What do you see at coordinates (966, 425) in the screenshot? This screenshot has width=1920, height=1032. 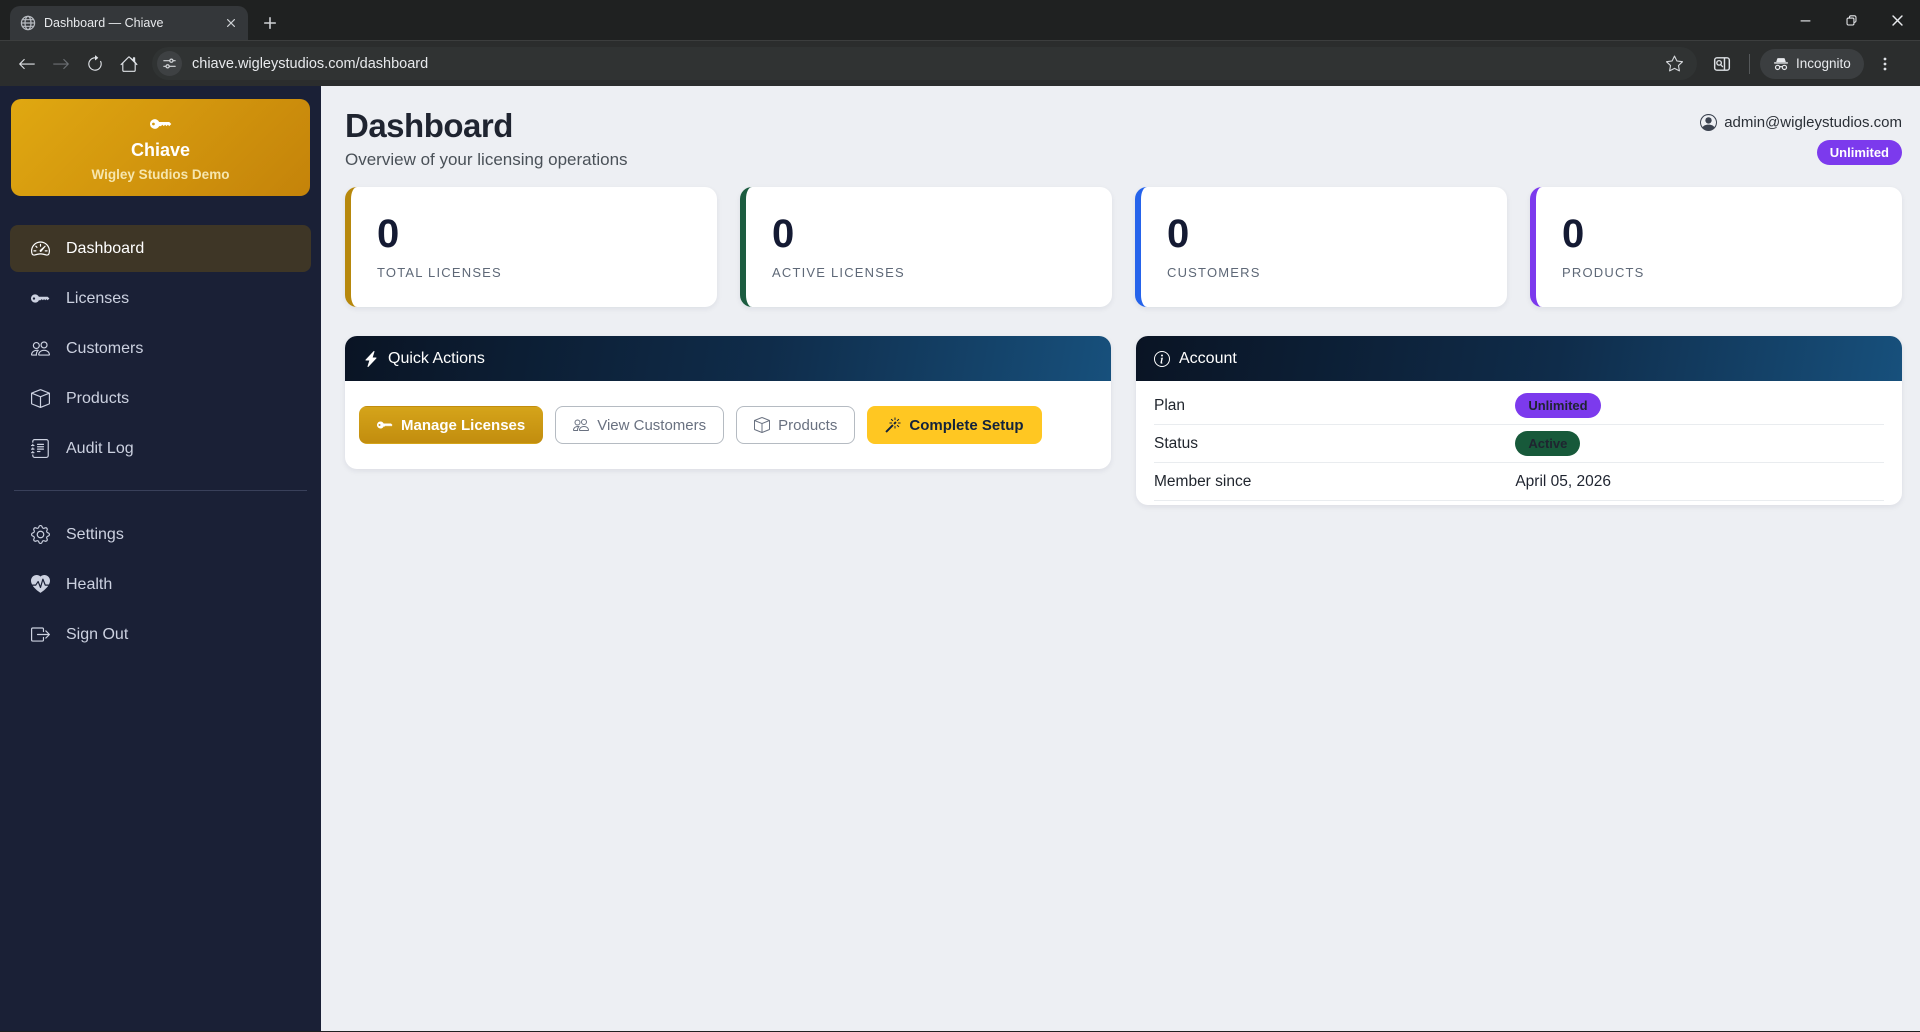 I see `button-label: Complete Setup` at bounding box center [966, 425].